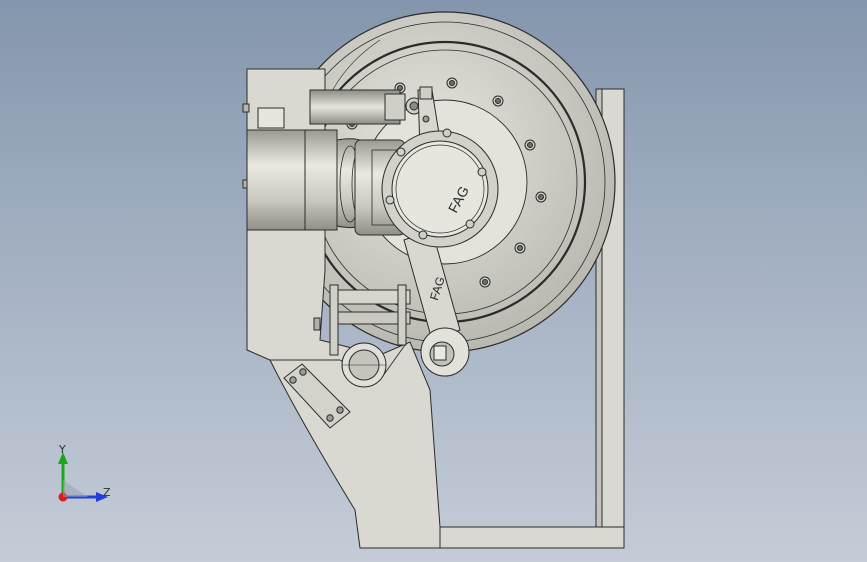 The height and width of the screenshot is (562, 867). What do you see at coordinates (75, 488) in the screenshot?
I see `triad-plane-icon` at bounding box center [75, 488].